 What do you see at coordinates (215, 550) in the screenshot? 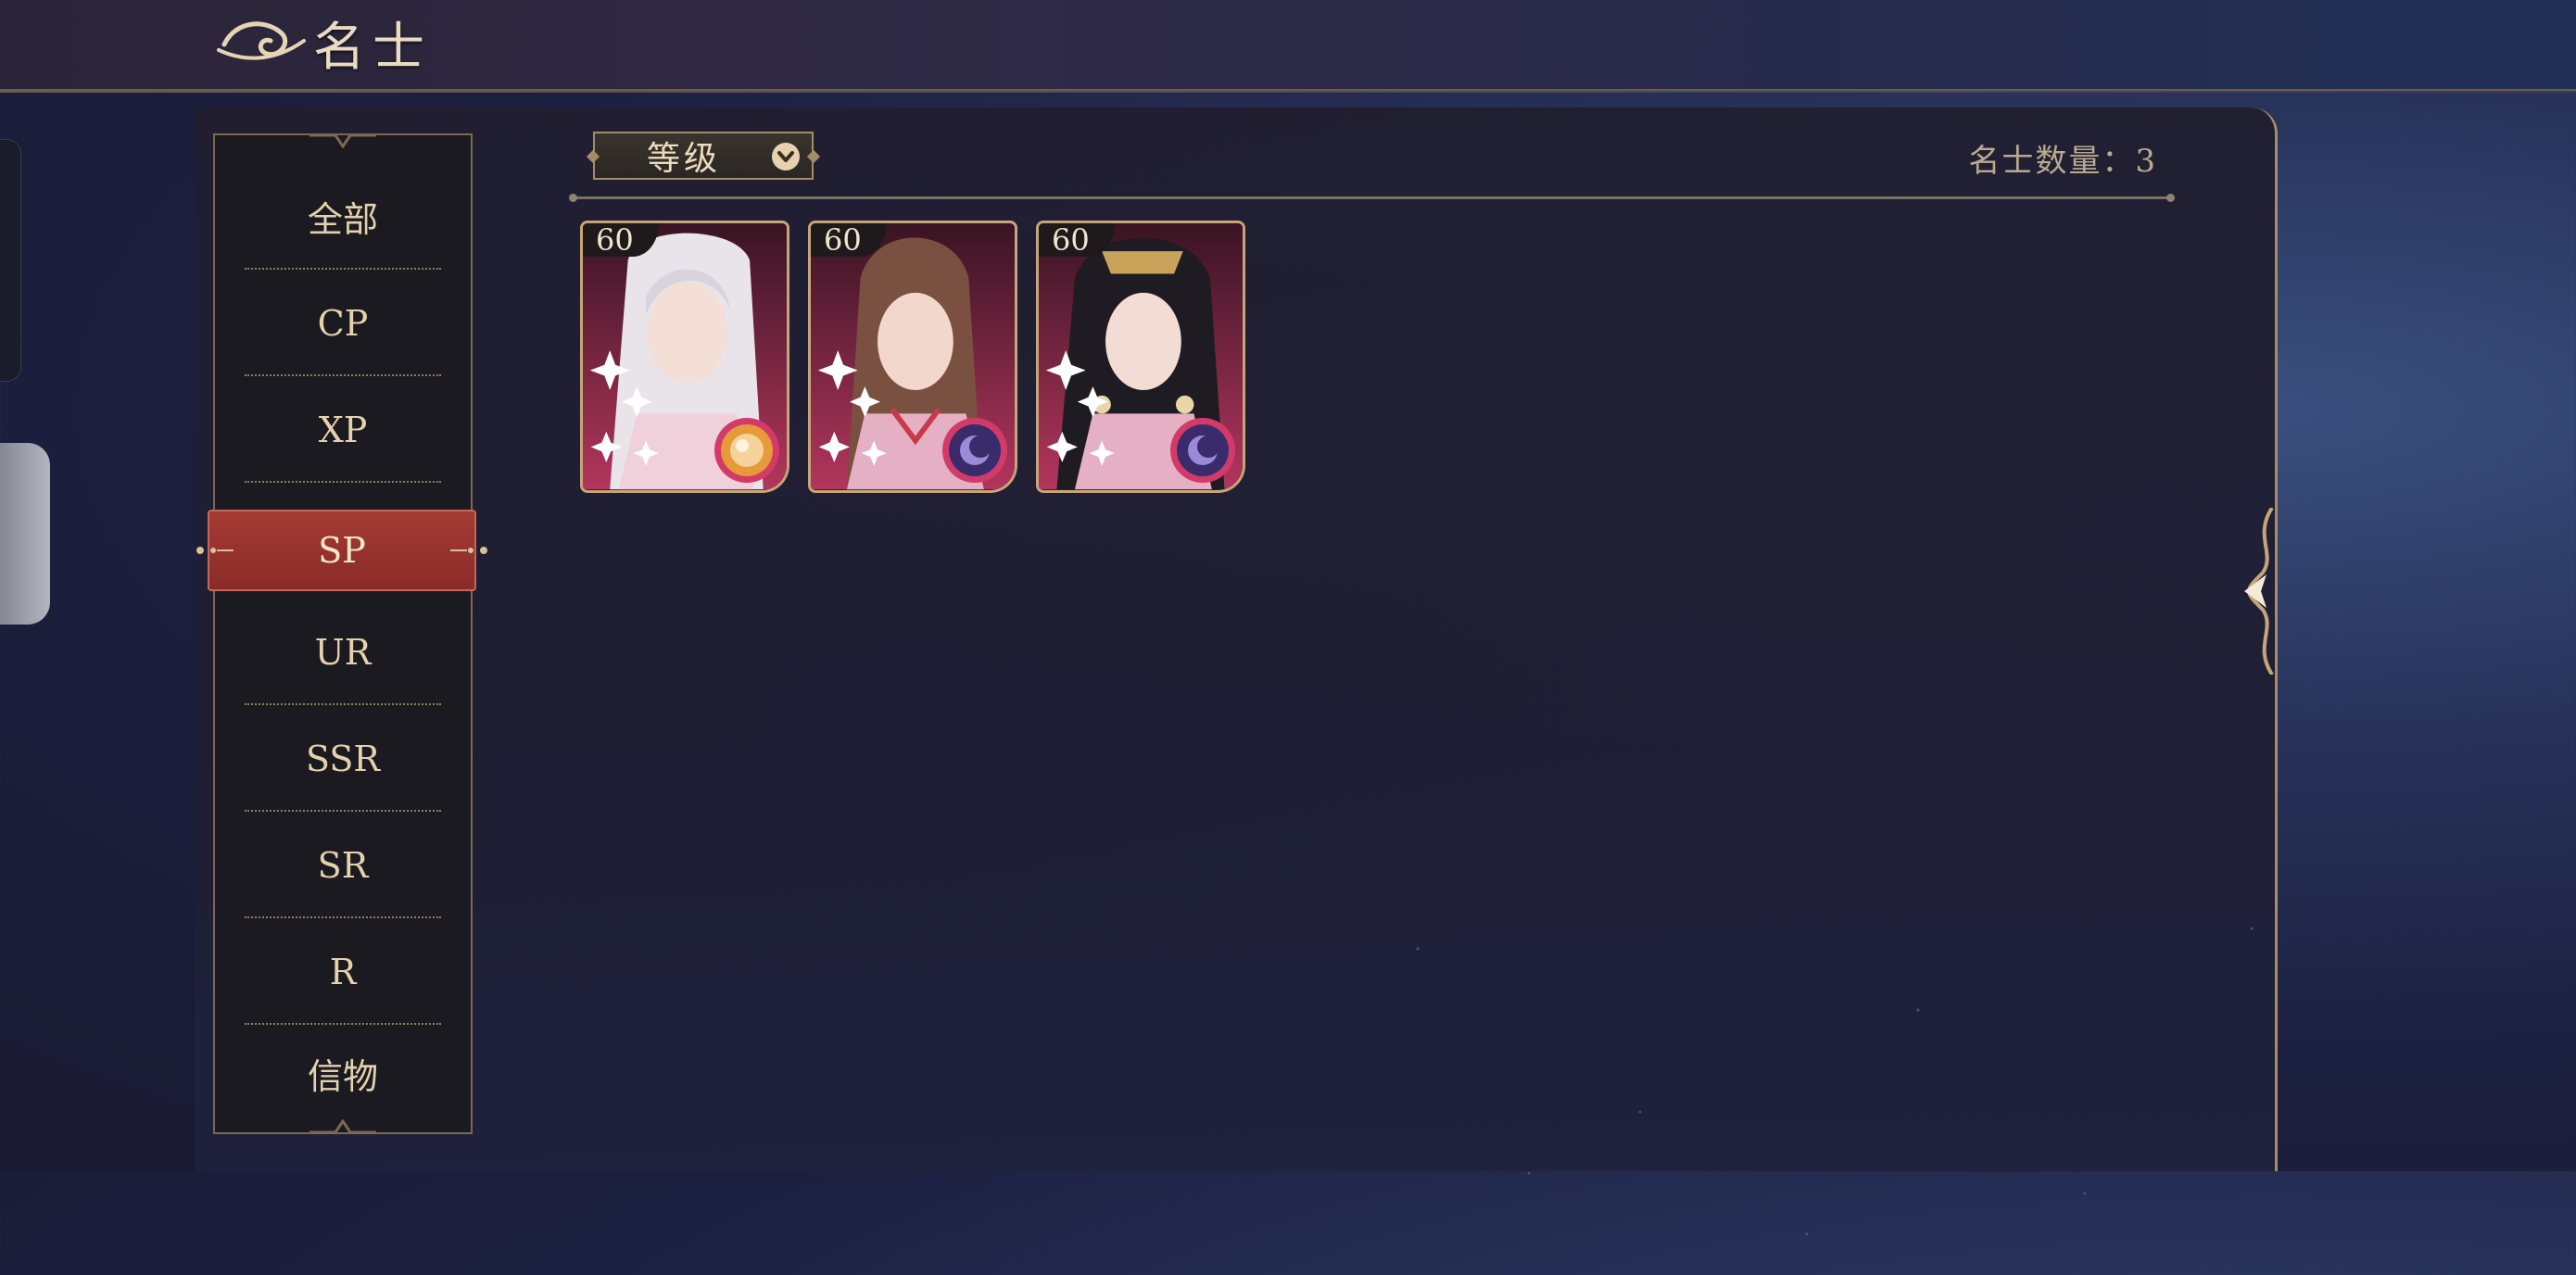
I see `left-ornament-icon` at bounding box center [215, 550].